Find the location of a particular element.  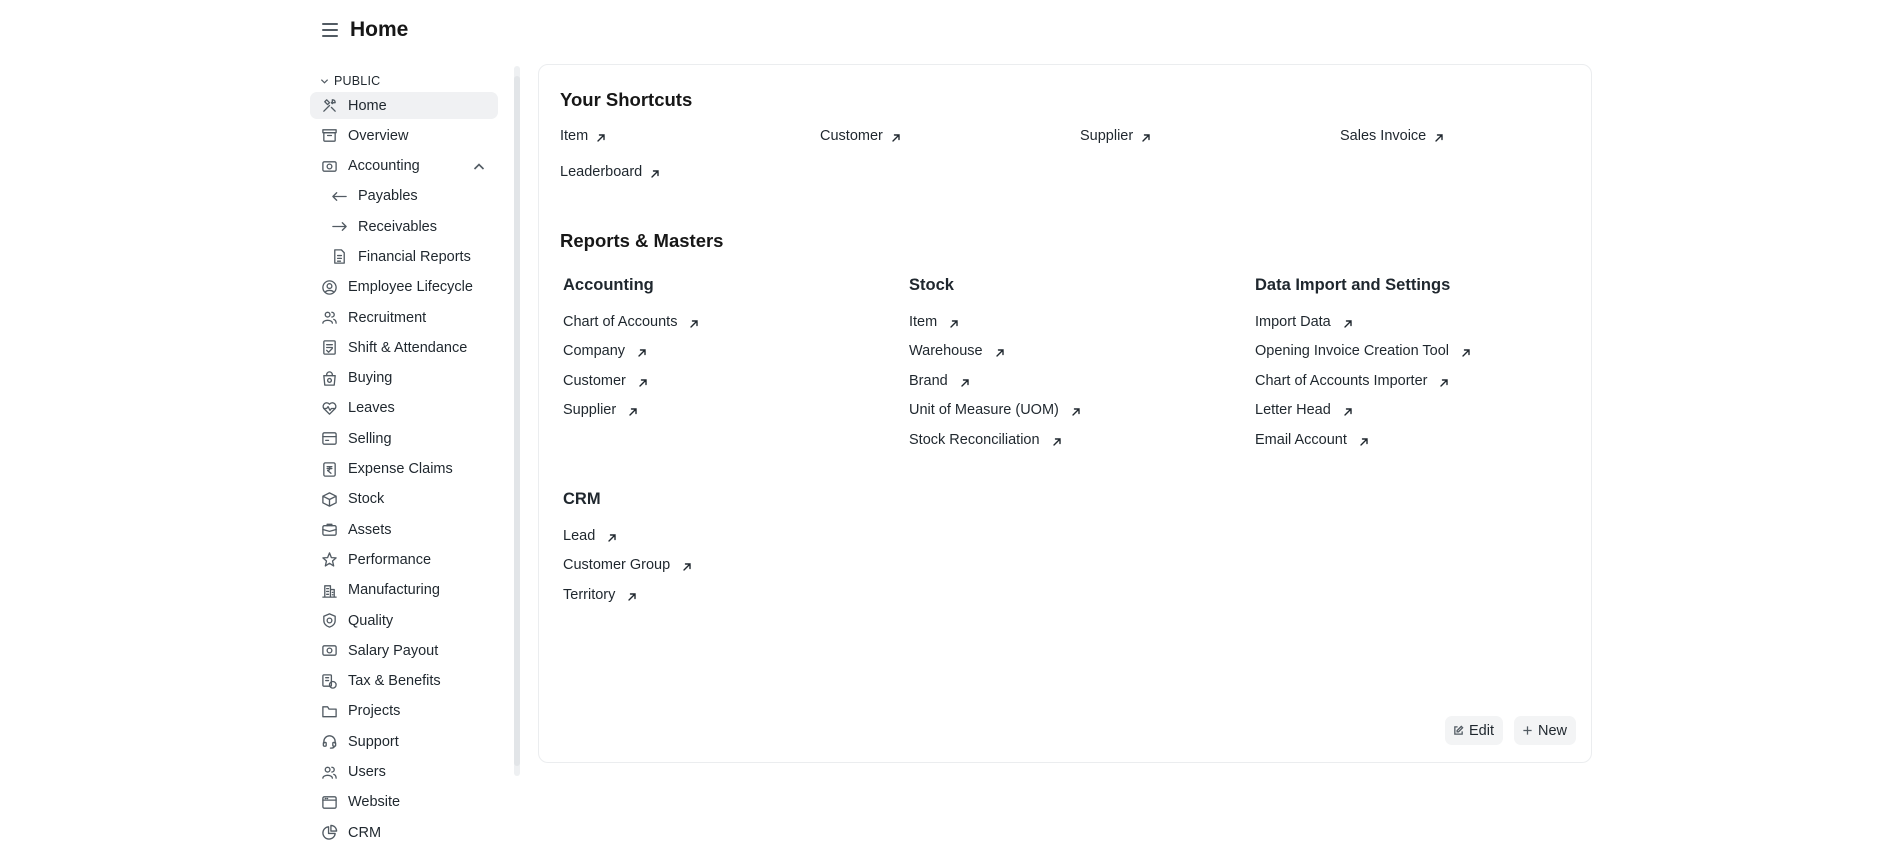

link-territory: Territory is located at coordinates (600, 595).